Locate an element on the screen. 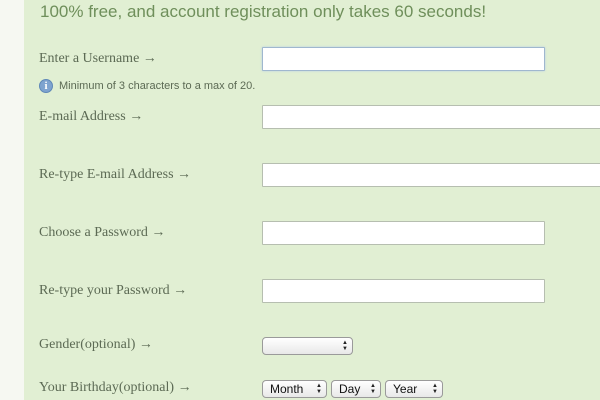 This screenshot has width=600, height=400. gender-select: ▲ ▼ is located at coordinates (307, 346).